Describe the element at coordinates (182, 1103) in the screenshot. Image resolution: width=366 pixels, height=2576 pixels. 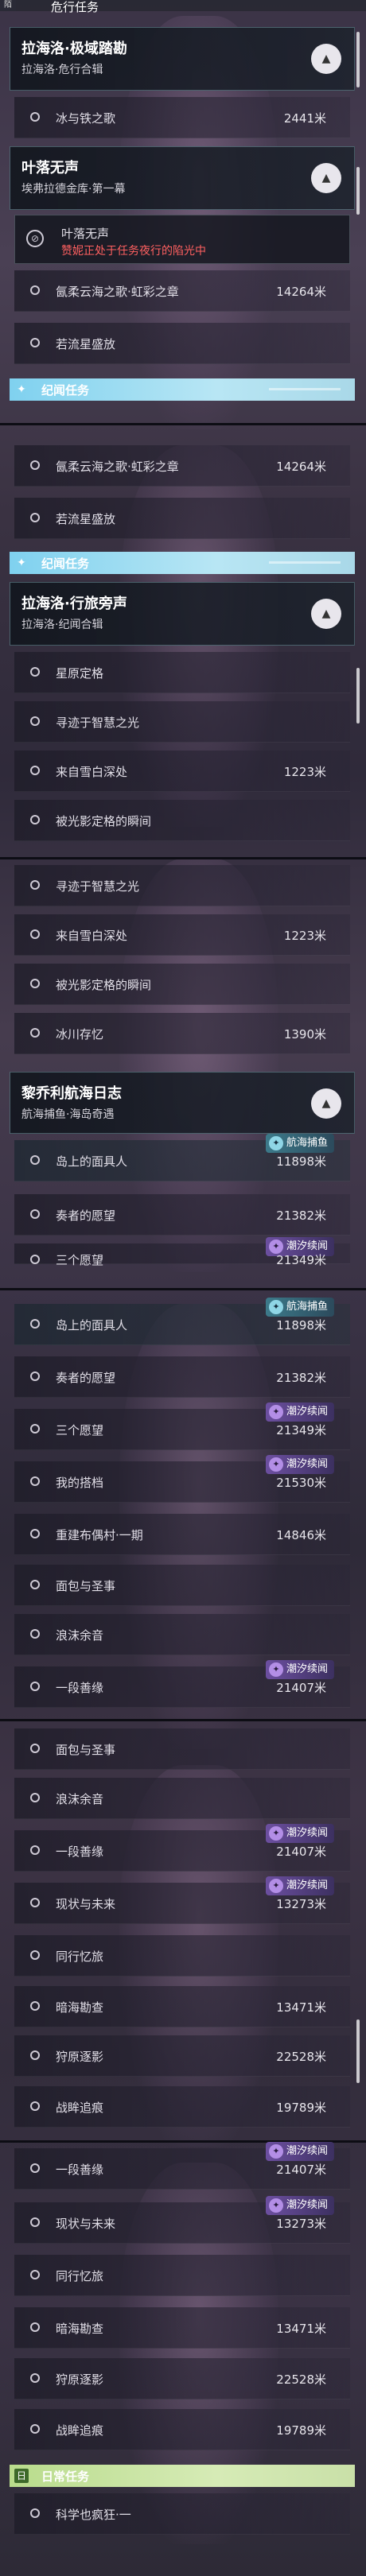
I see `quest-card: 黎乔利航海日志 航海捕鱼·海岛奇遇 ▲` at that location.